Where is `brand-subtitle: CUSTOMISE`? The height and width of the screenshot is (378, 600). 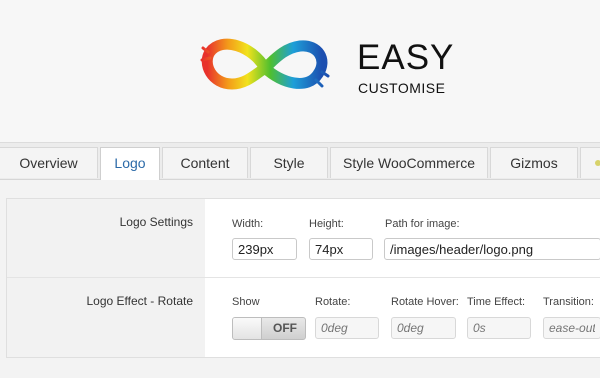
brand-subtitle: CUSTOMISE is located at coordinates (402, 88).